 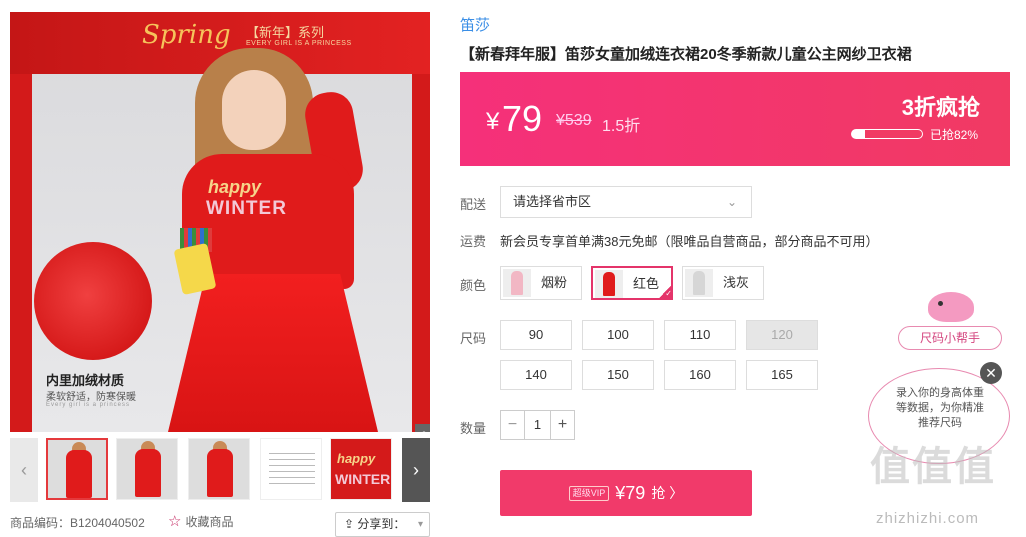 I want to click on vip-badge: 超级VIP, so click(x=589, y=493).